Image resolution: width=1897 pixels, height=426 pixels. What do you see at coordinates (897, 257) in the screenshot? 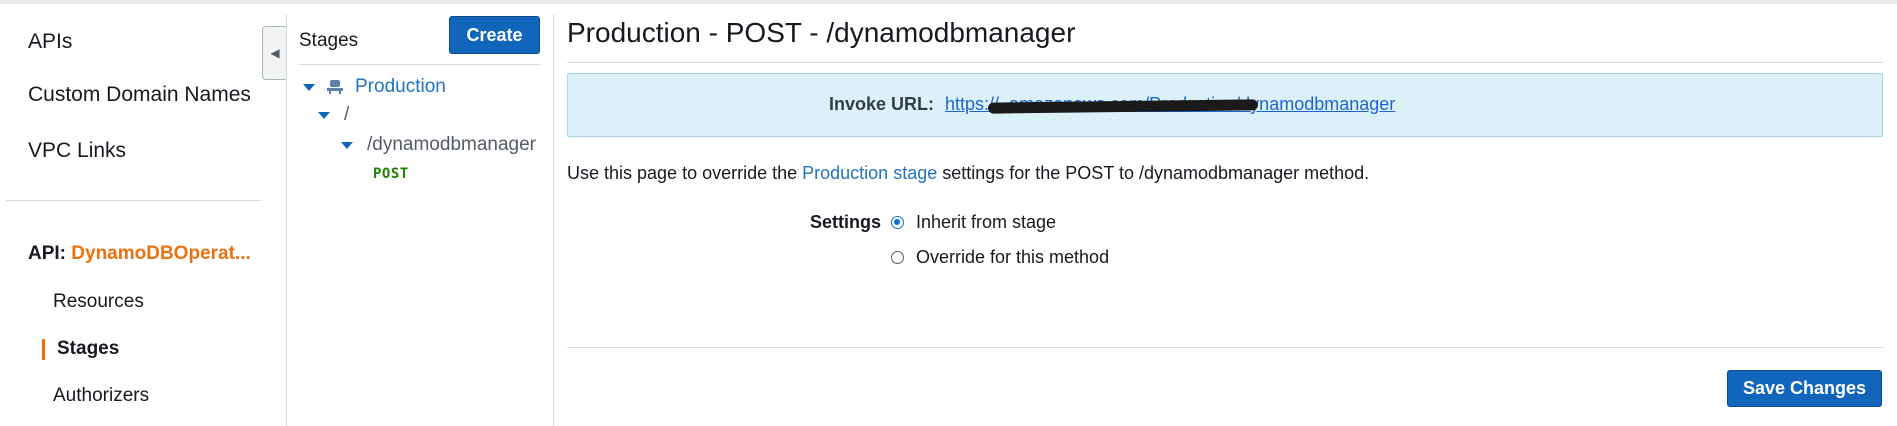
I see `radio-override` at bounding box center [897, 257].